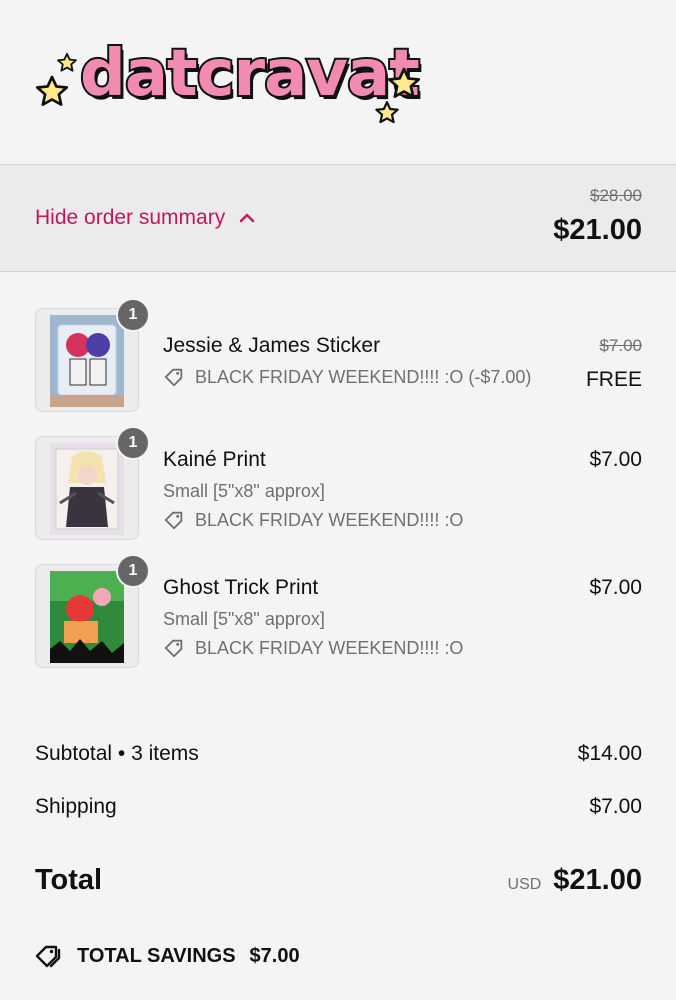  What do you see at coordinates (156, 955) in the screenshot?
I see `savings-label: TOTAL SAVINGS` at bounding box center [156, 955].